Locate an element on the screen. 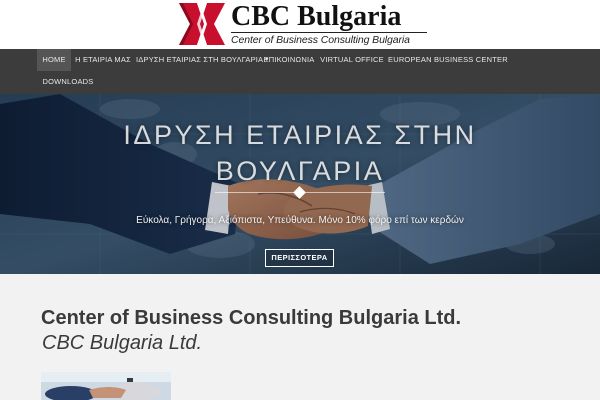 The height and width of the screenshot is (400, 600). more-button: ΠΕΡΙΣΣΟΤΕΡΑ is located at coordinates (299, 258).